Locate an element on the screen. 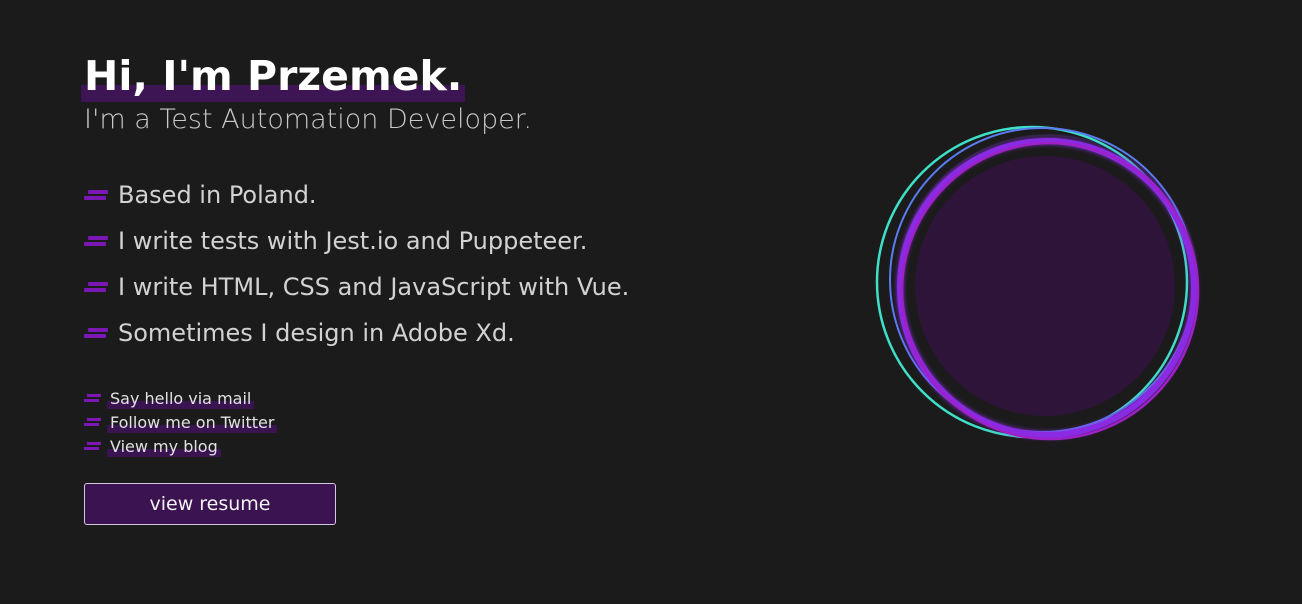 The width and height of the screenshot is (1302, 604). greeting-text: Hi, I'm Przemek. is located at coordinates (273, 76).